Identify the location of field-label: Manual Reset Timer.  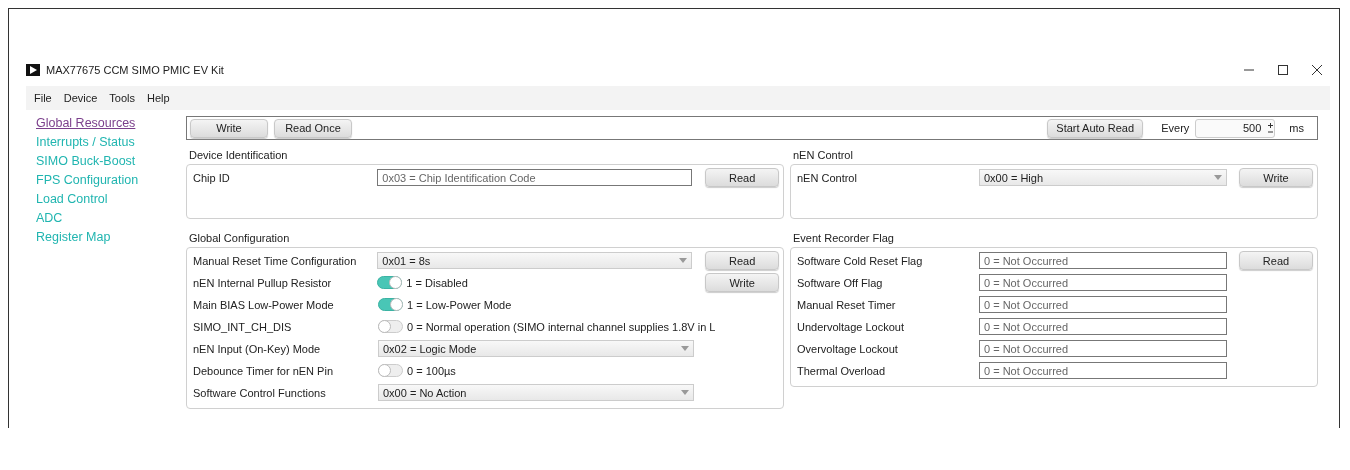
(846, 304).